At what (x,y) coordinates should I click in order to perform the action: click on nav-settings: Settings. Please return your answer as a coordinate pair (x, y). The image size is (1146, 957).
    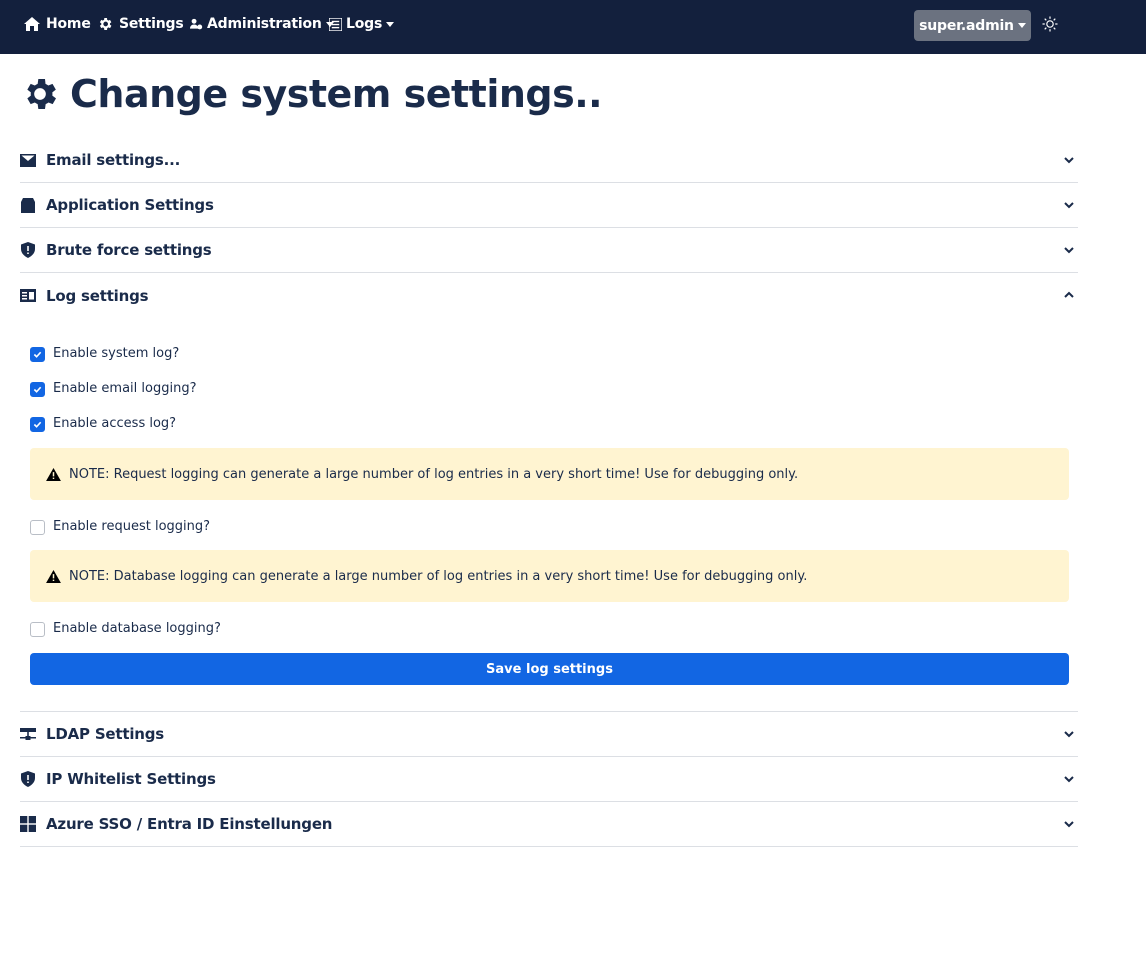
    Looking at the image, I should click on (140, 24).